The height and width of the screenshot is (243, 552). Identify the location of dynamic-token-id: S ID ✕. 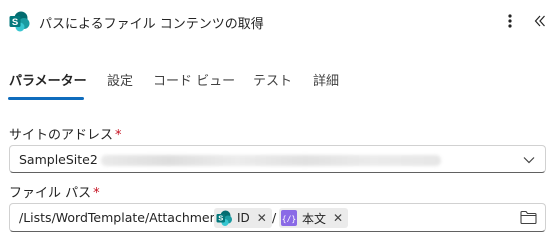
(243, 218).